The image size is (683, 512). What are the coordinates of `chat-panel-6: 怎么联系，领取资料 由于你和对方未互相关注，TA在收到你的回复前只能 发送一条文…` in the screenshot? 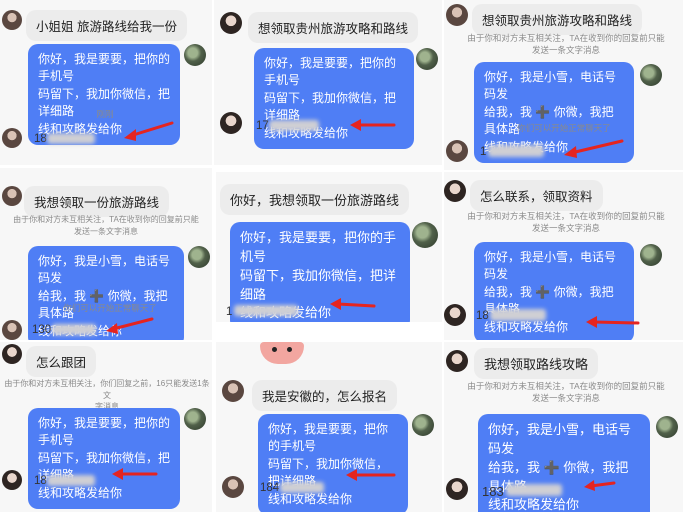 It's located at (563, 256).